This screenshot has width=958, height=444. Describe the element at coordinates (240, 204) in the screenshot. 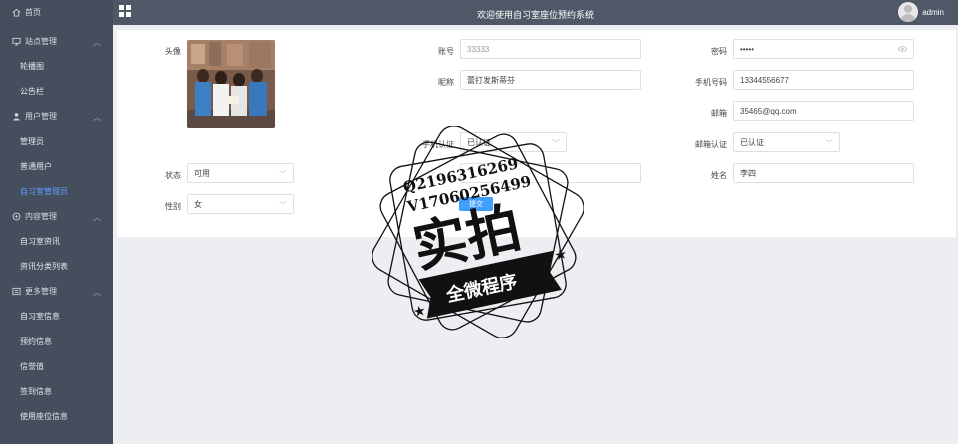

I see `gender-select: 女 ﹀` at that location.